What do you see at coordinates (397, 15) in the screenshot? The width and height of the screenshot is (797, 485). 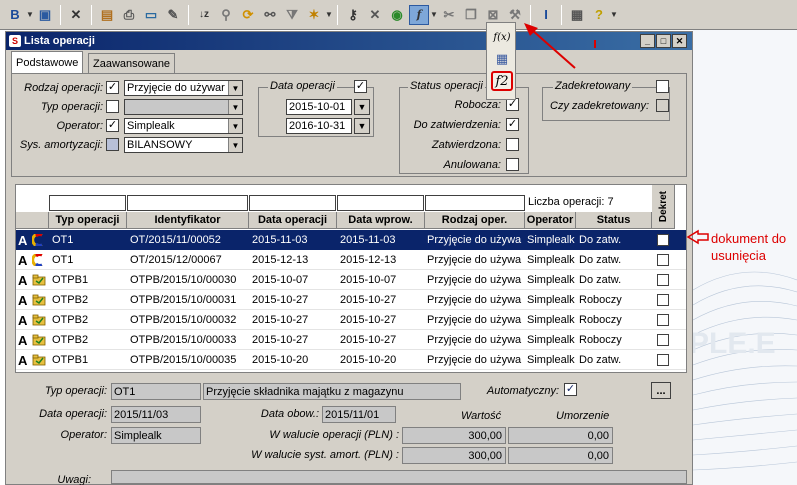 I see `accept-icon: ◉` at bounding box center [397, 15].